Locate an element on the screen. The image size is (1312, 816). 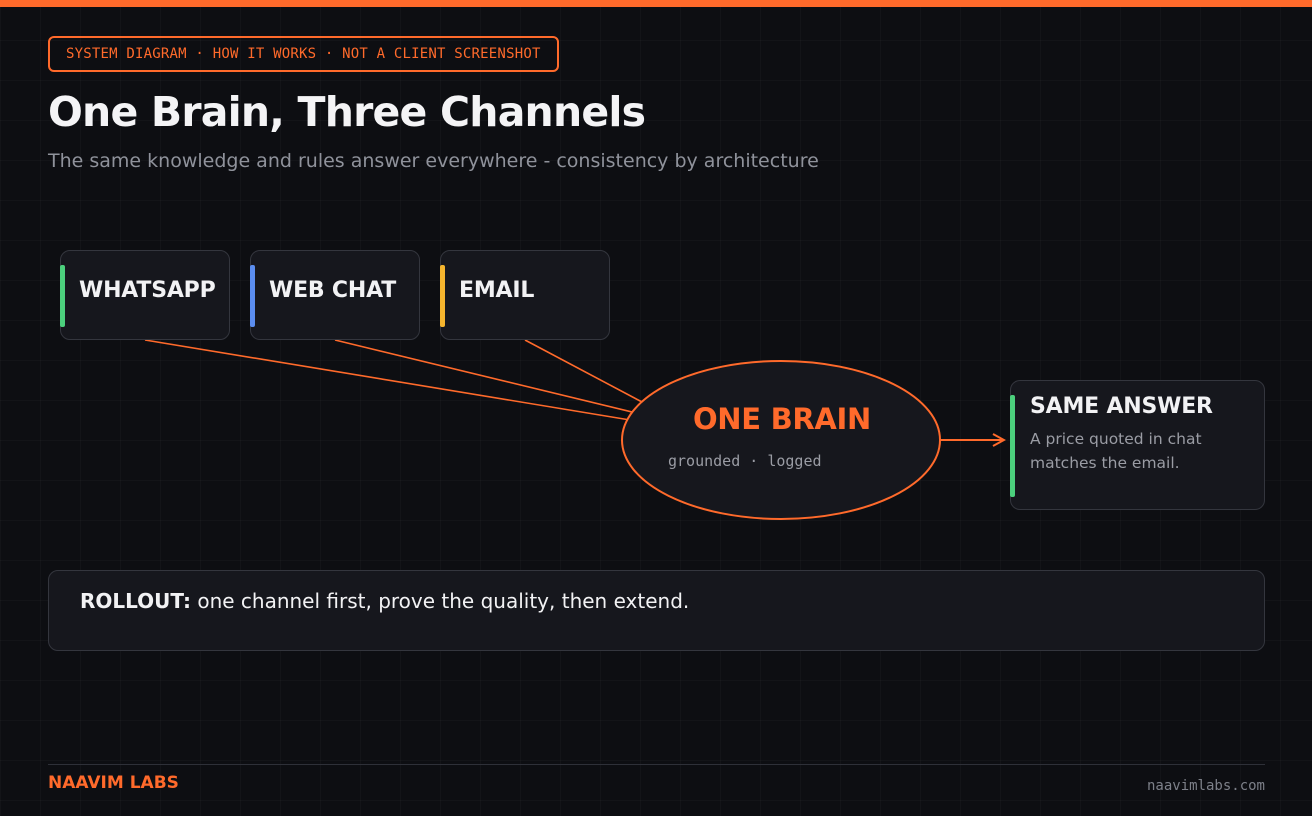
channel-label-email: EMAIL is located at coordinates (497, 290).